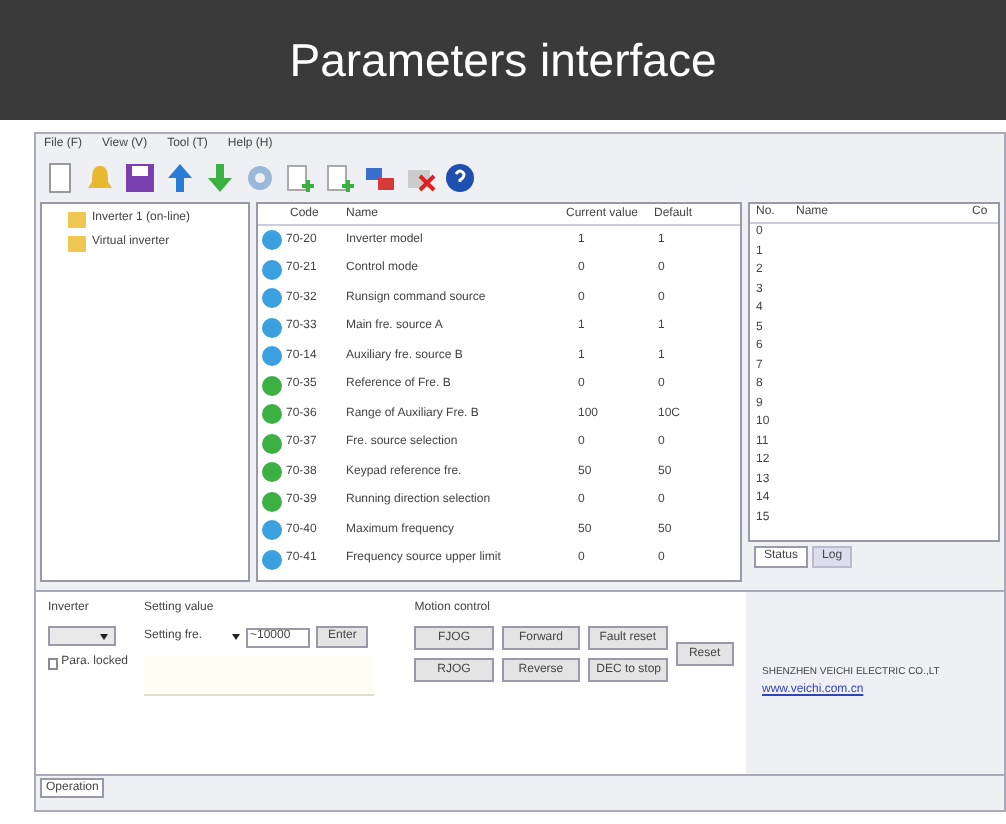 Image resolution: width=1006 pixels, height=824 pixels. Describe the element at coordinates (60, 178) in the screenshot. I see `new-document-icon` at that location.